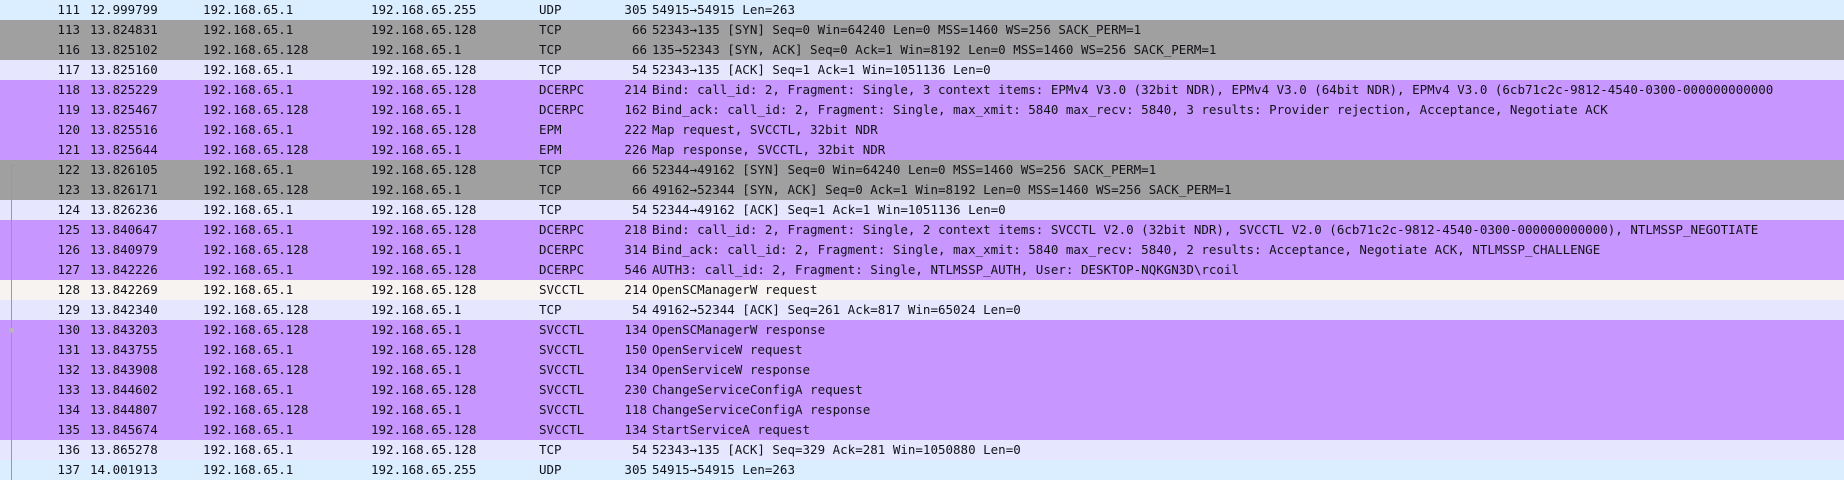 The width and height of the screenshot is (1844, 483). Describe the element at coordinates (124, 369) in the screenshot. I see `packet-time: 13.843908` at that location.